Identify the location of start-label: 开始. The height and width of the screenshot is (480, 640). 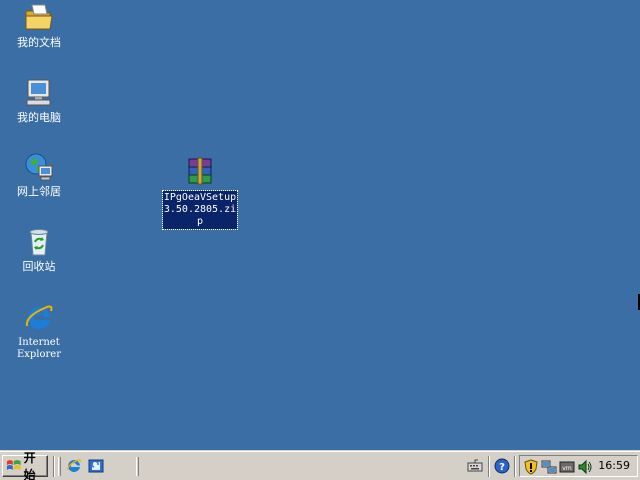
(29, 465).